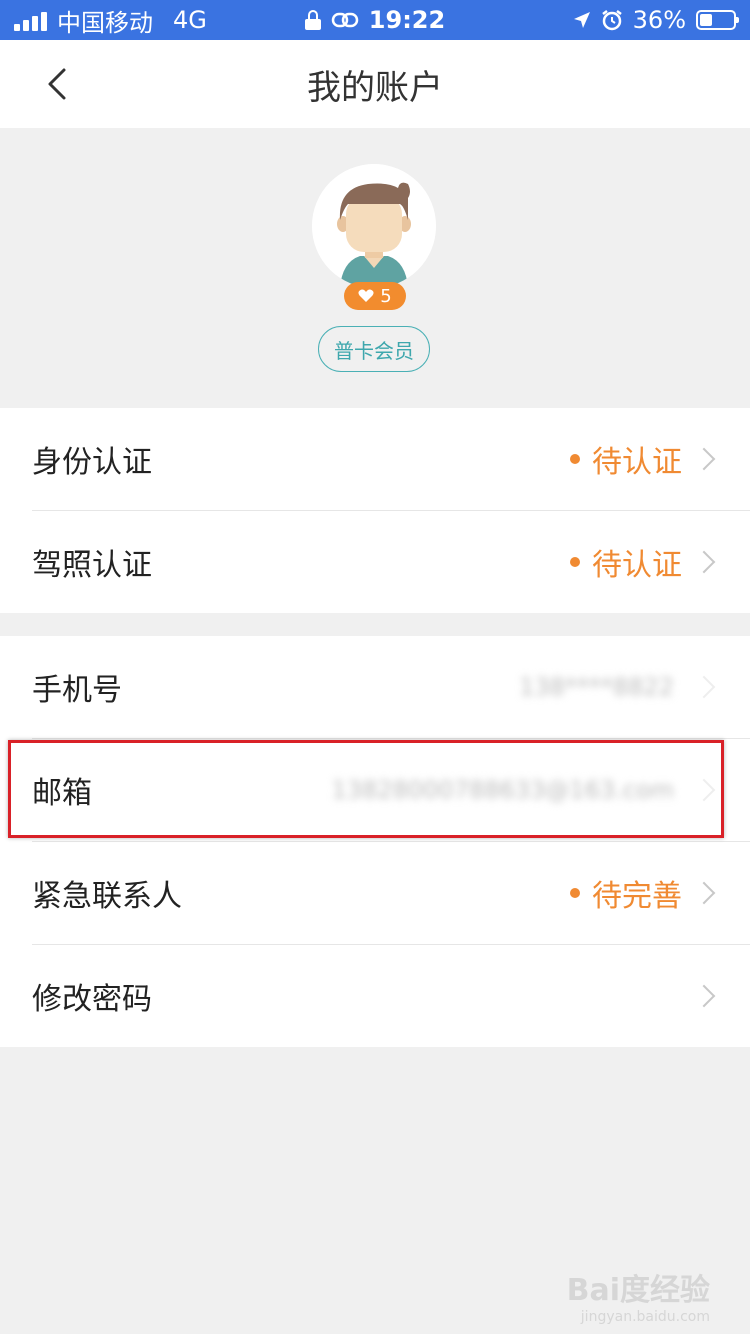  Describe the element at coordinates (107, 896) in the screenshot. I see `row-label: 紧急联系人` at that location.